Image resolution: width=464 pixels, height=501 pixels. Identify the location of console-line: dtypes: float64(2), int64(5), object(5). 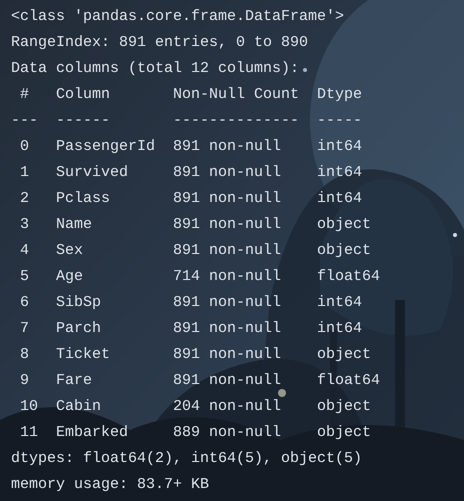
(186, 459).